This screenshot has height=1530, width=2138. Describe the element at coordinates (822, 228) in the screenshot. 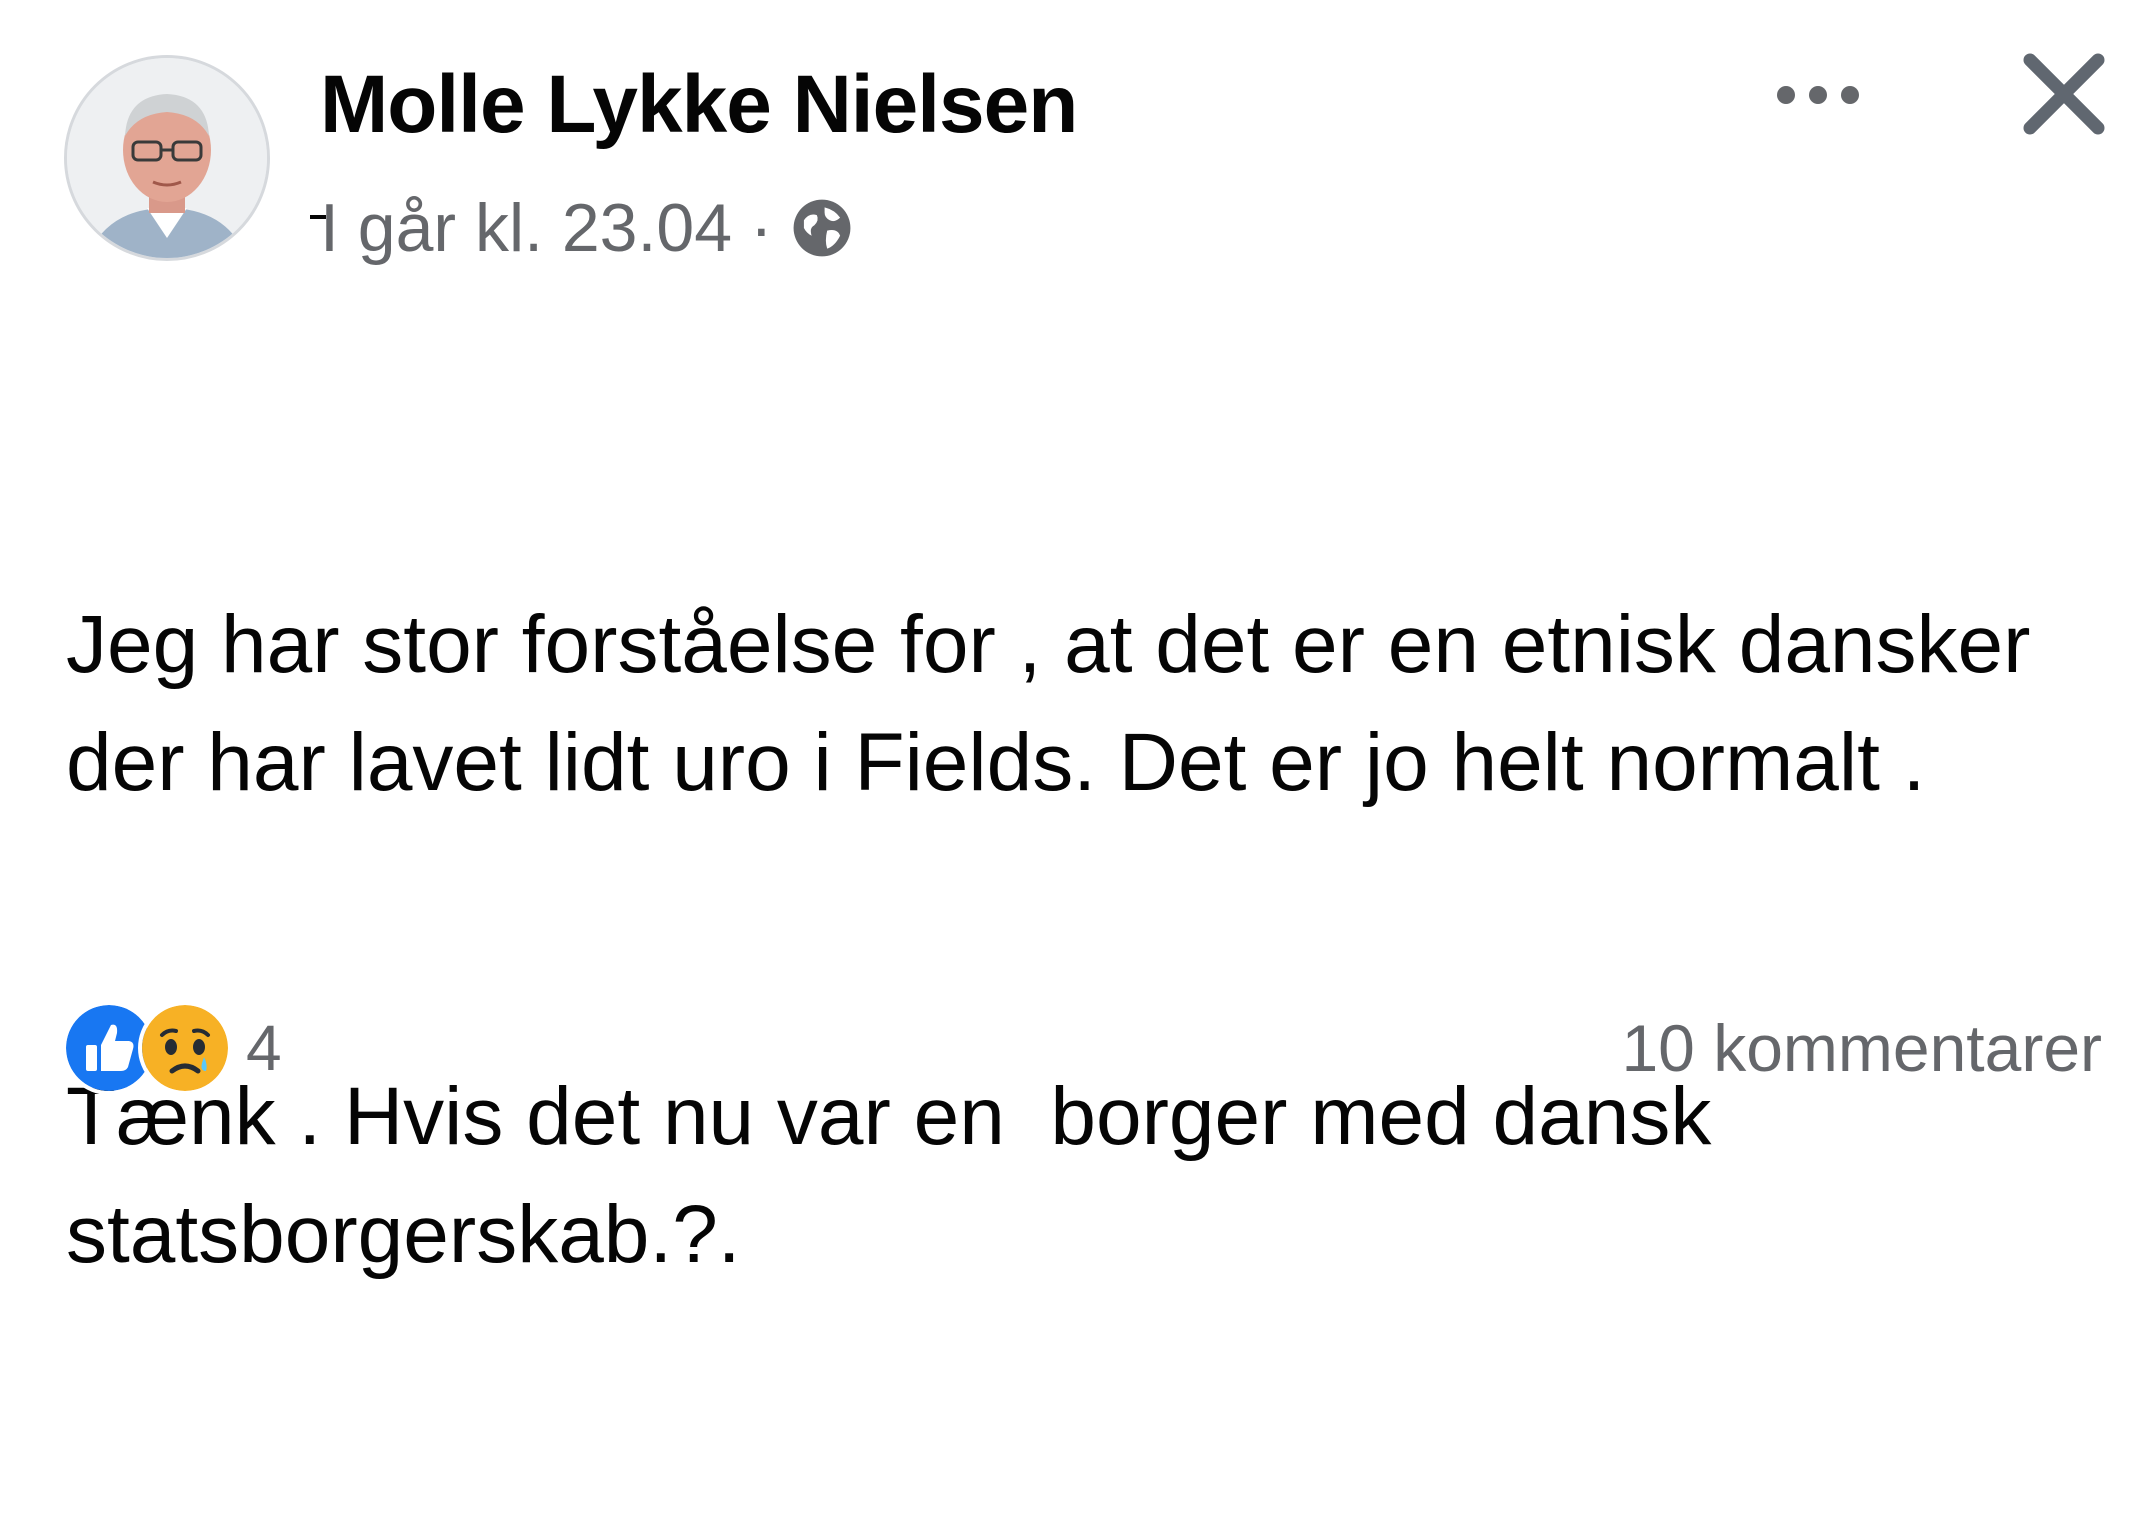

I see `globe-icon` at that location.